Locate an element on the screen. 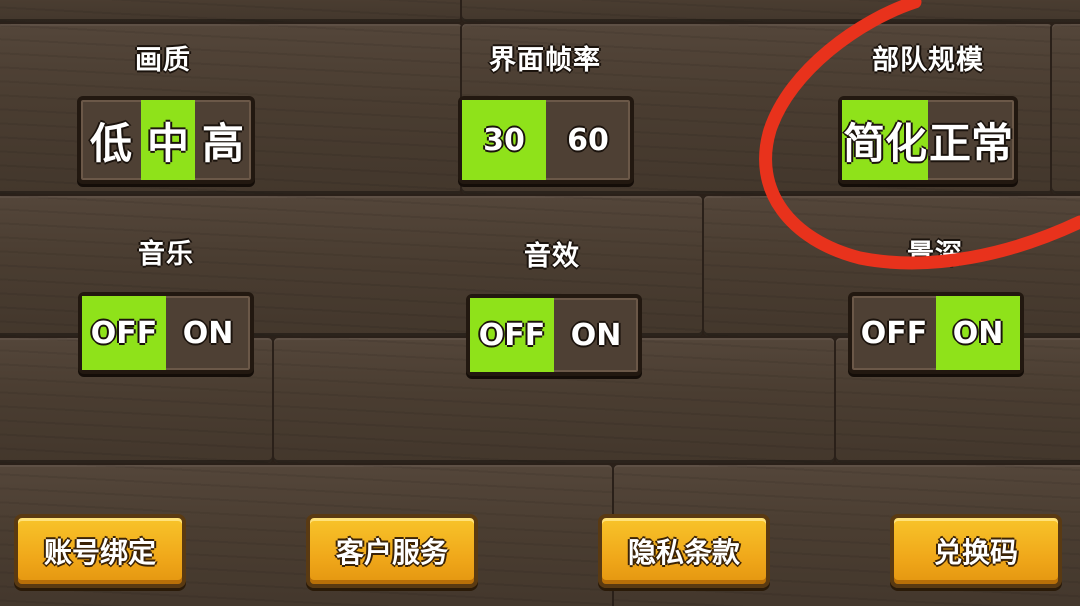 The height and width of the screenshot is (606, 1080). framerate-toggle: 30 60 is located at coordinates (546, 140).